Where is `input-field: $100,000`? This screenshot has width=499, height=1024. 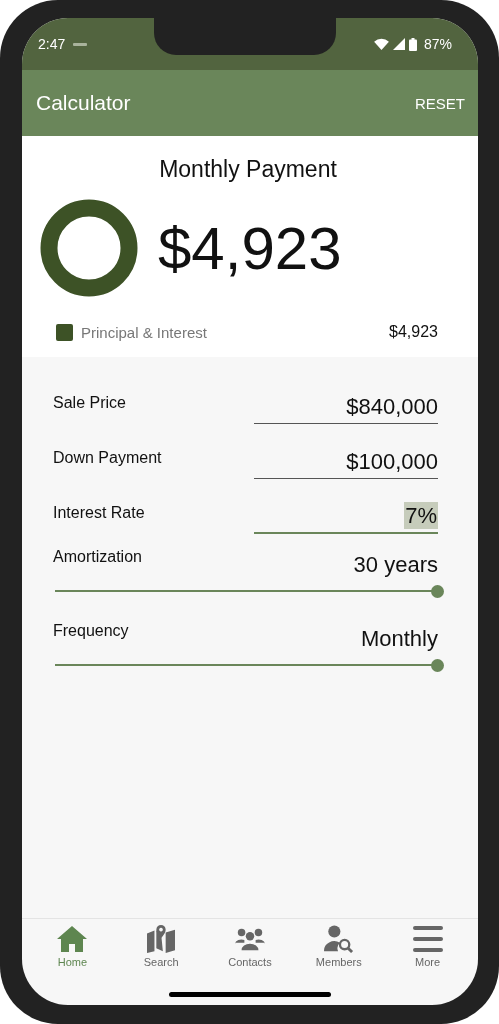 input-field: $100,000 is located at coordinates (346, 464).